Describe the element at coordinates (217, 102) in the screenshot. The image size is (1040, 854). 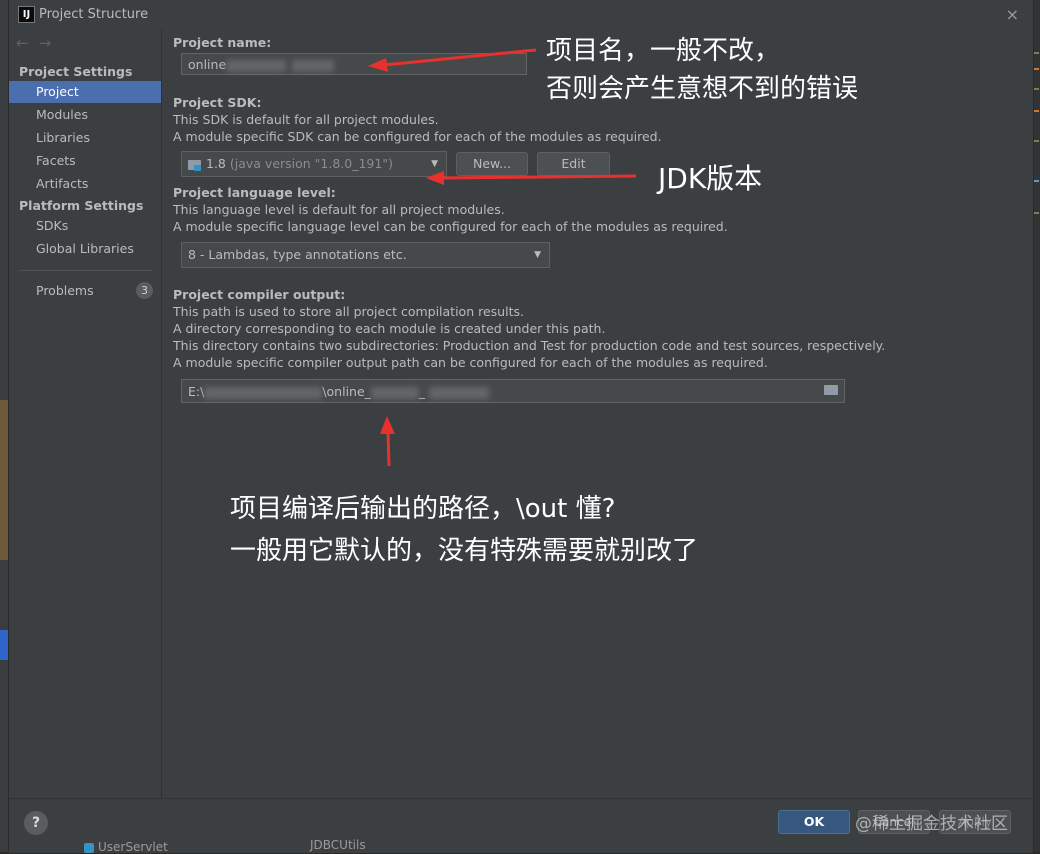
I see `project-sdk-title: Project SDK:` at that location.